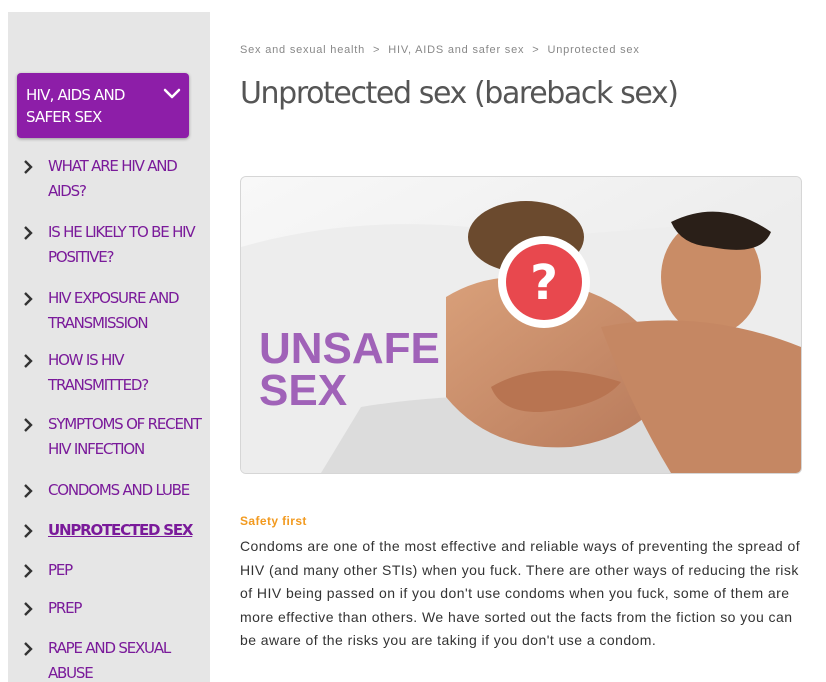  I want to click on question-badge-icon: ?, so click(544, 282).